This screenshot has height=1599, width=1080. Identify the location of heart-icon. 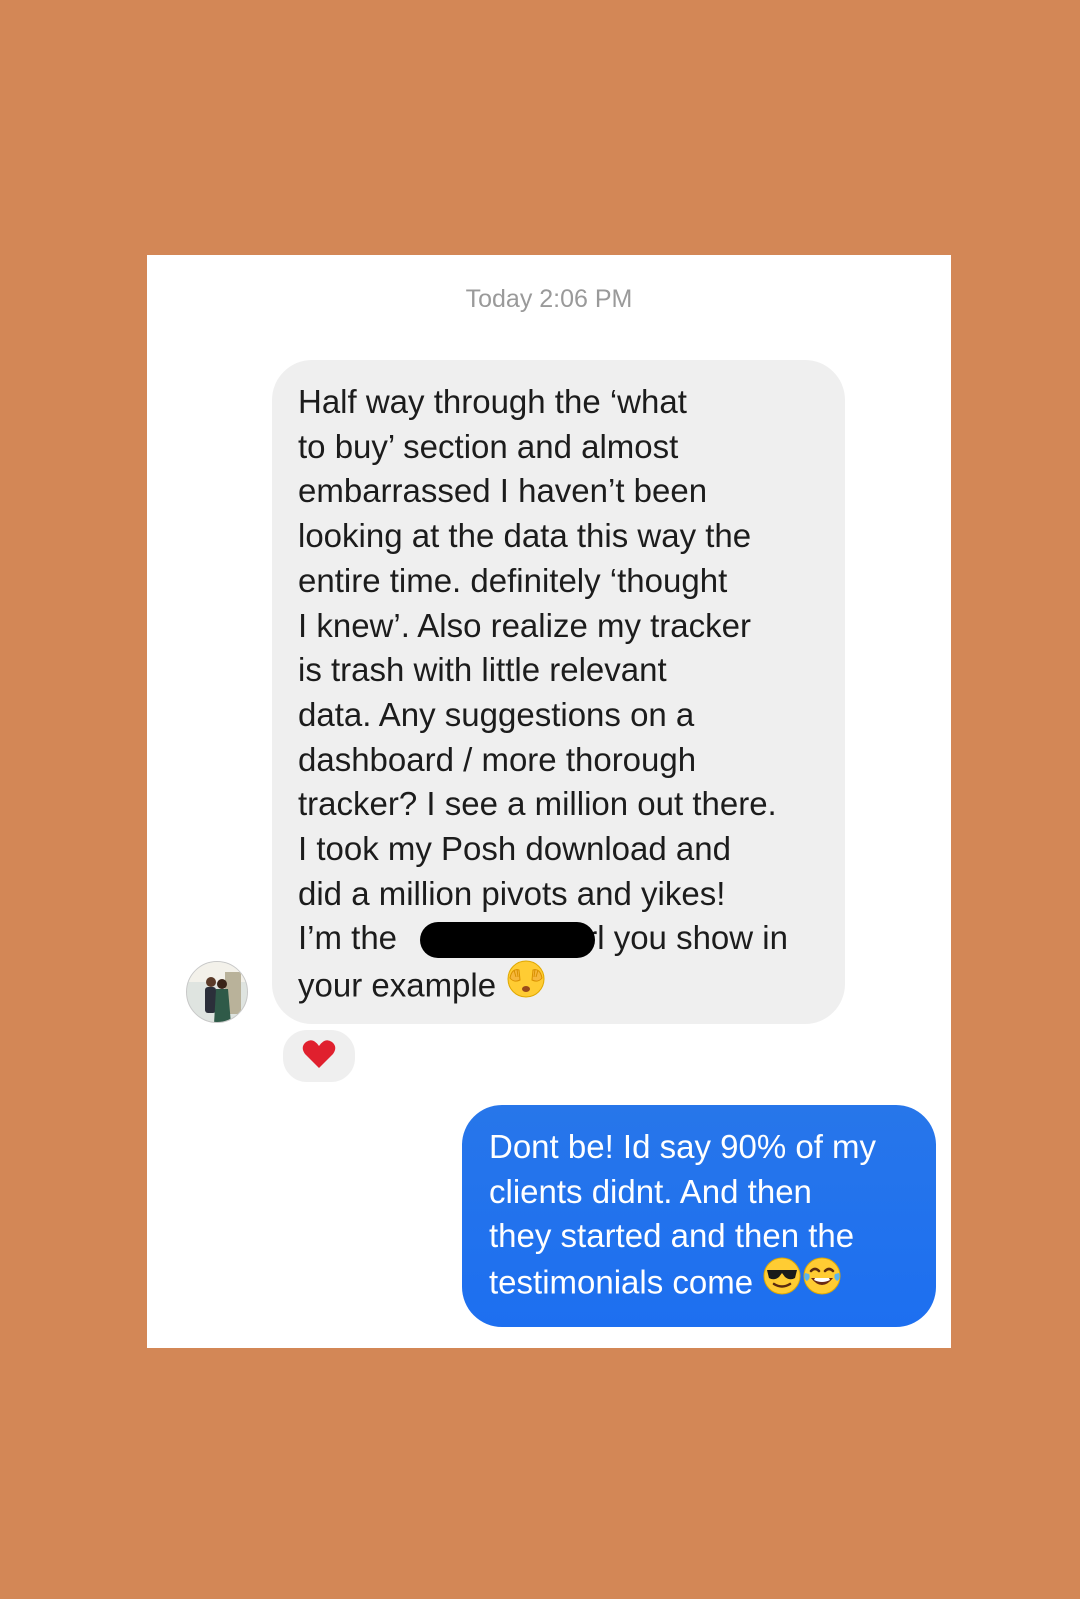
(319, 1056).